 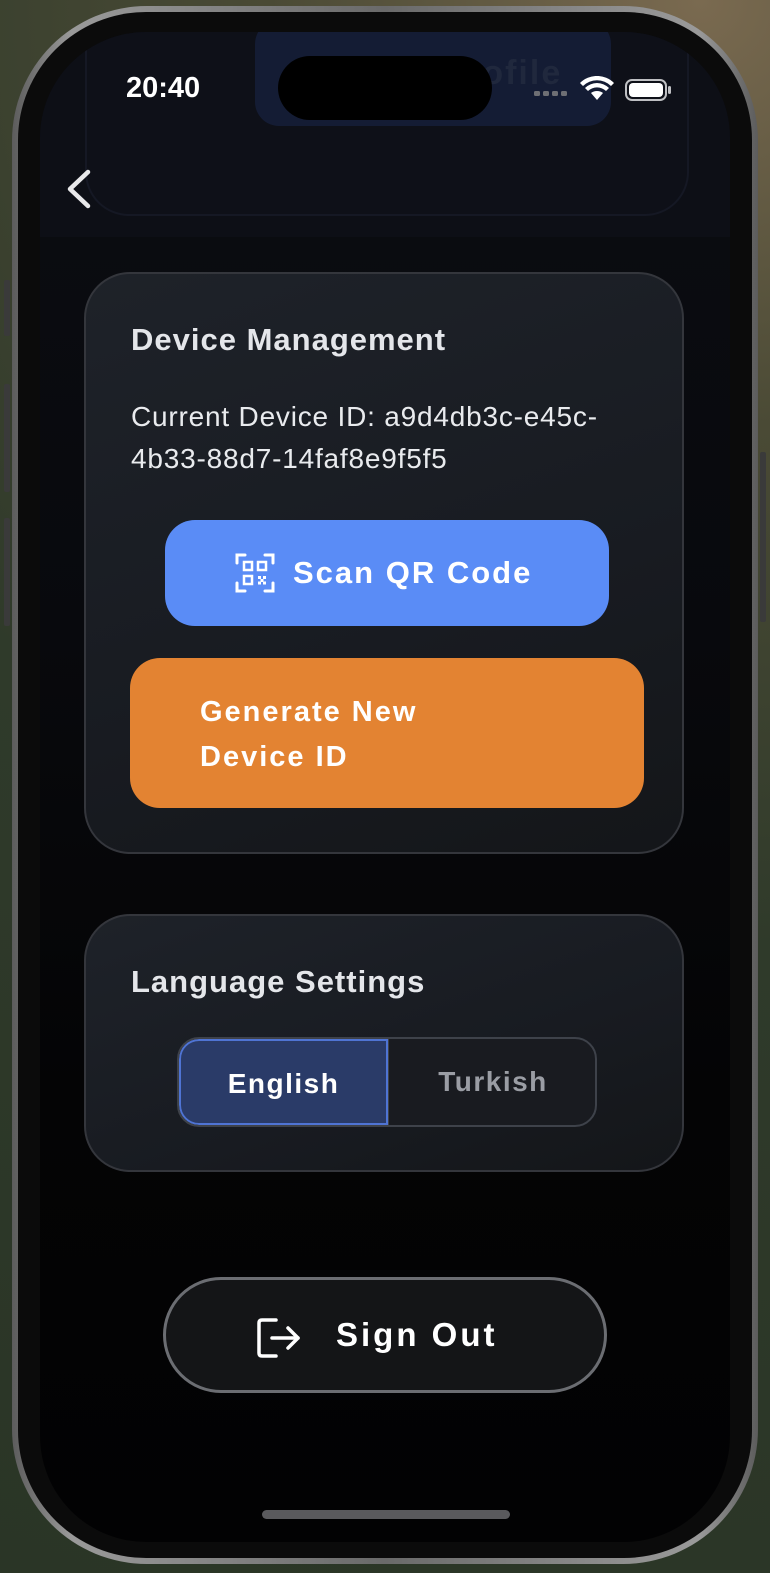 What do you see at coordinates (278, 981) in the screenshot?
I see `language-settings-title: Language Settings` at bounding box center [278, 981].